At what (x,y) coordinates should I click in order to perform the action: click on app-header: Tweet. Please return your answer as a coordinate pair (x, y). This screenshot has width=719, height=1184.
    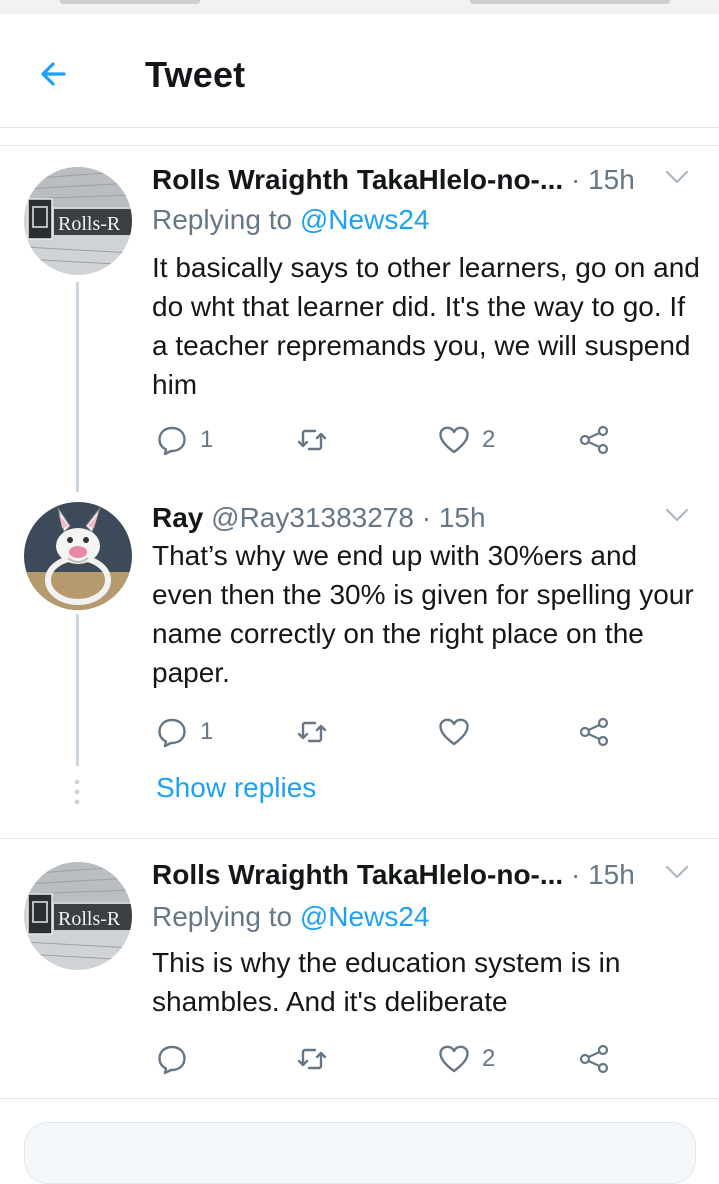
    Looking at the image, I should click on (359, 71).